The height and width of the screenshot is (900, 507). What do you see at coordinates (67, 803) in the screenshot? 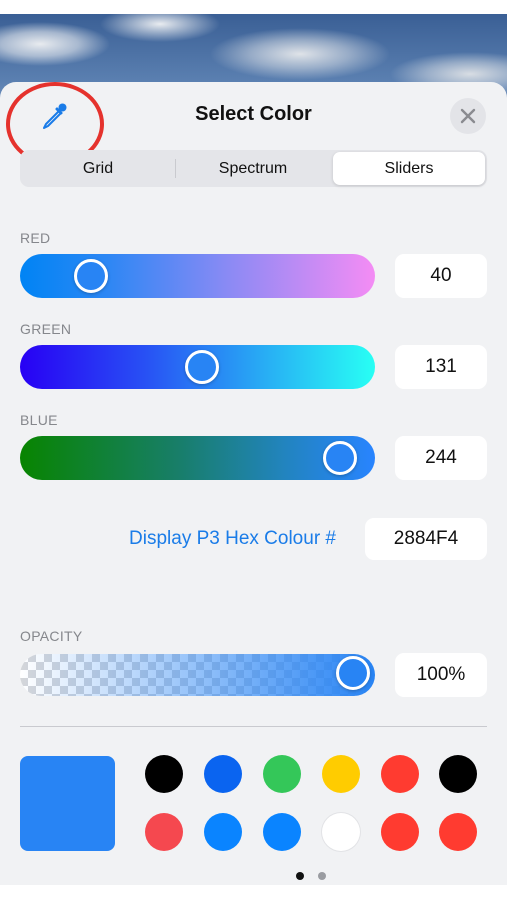
I see `selected-color-preview` at bounding box center [67, 803].